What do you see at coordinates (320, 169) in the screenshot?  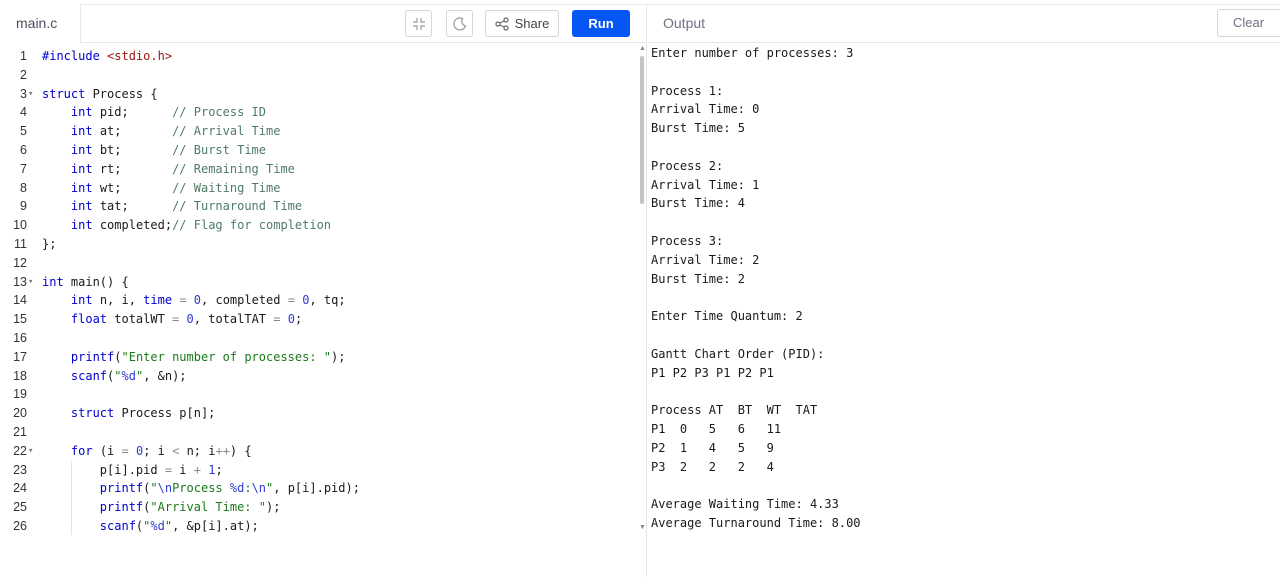 I see `code-line: 7 int rt; // Remaining Time` at bounding box center [320, 169].